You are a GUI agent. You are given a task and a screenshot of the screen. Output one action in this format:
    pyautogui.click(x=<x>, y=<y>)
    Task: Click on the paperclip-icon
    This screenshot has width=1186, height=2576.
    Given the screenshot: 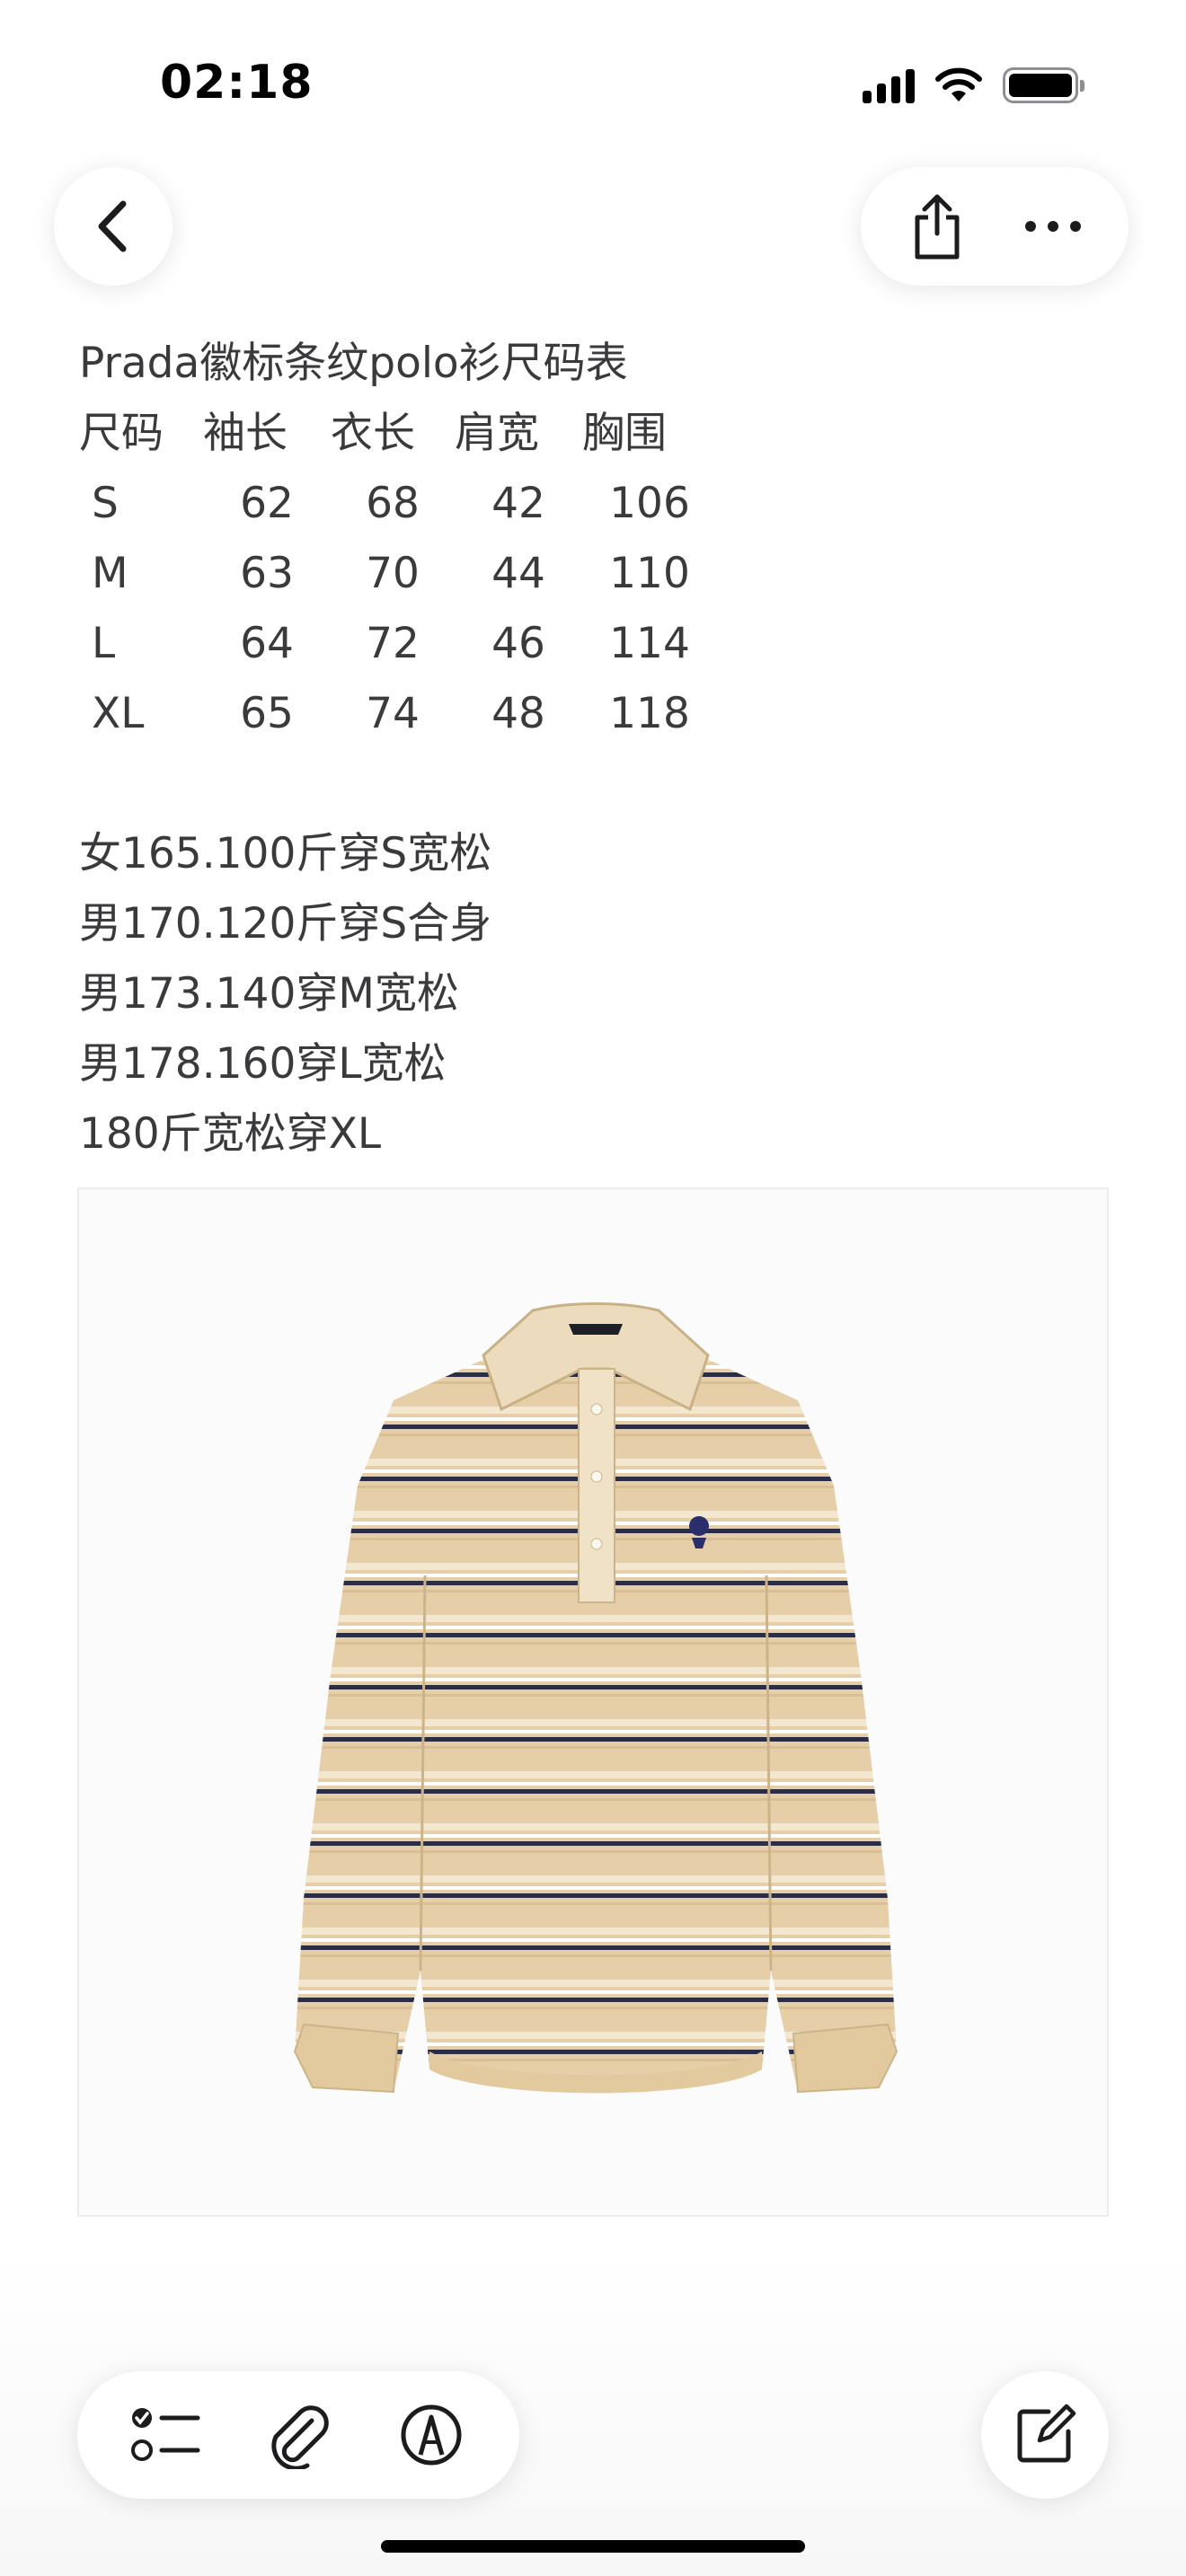 What is the action you would take?
    pyautogui.click(x=300, y=2437)
    